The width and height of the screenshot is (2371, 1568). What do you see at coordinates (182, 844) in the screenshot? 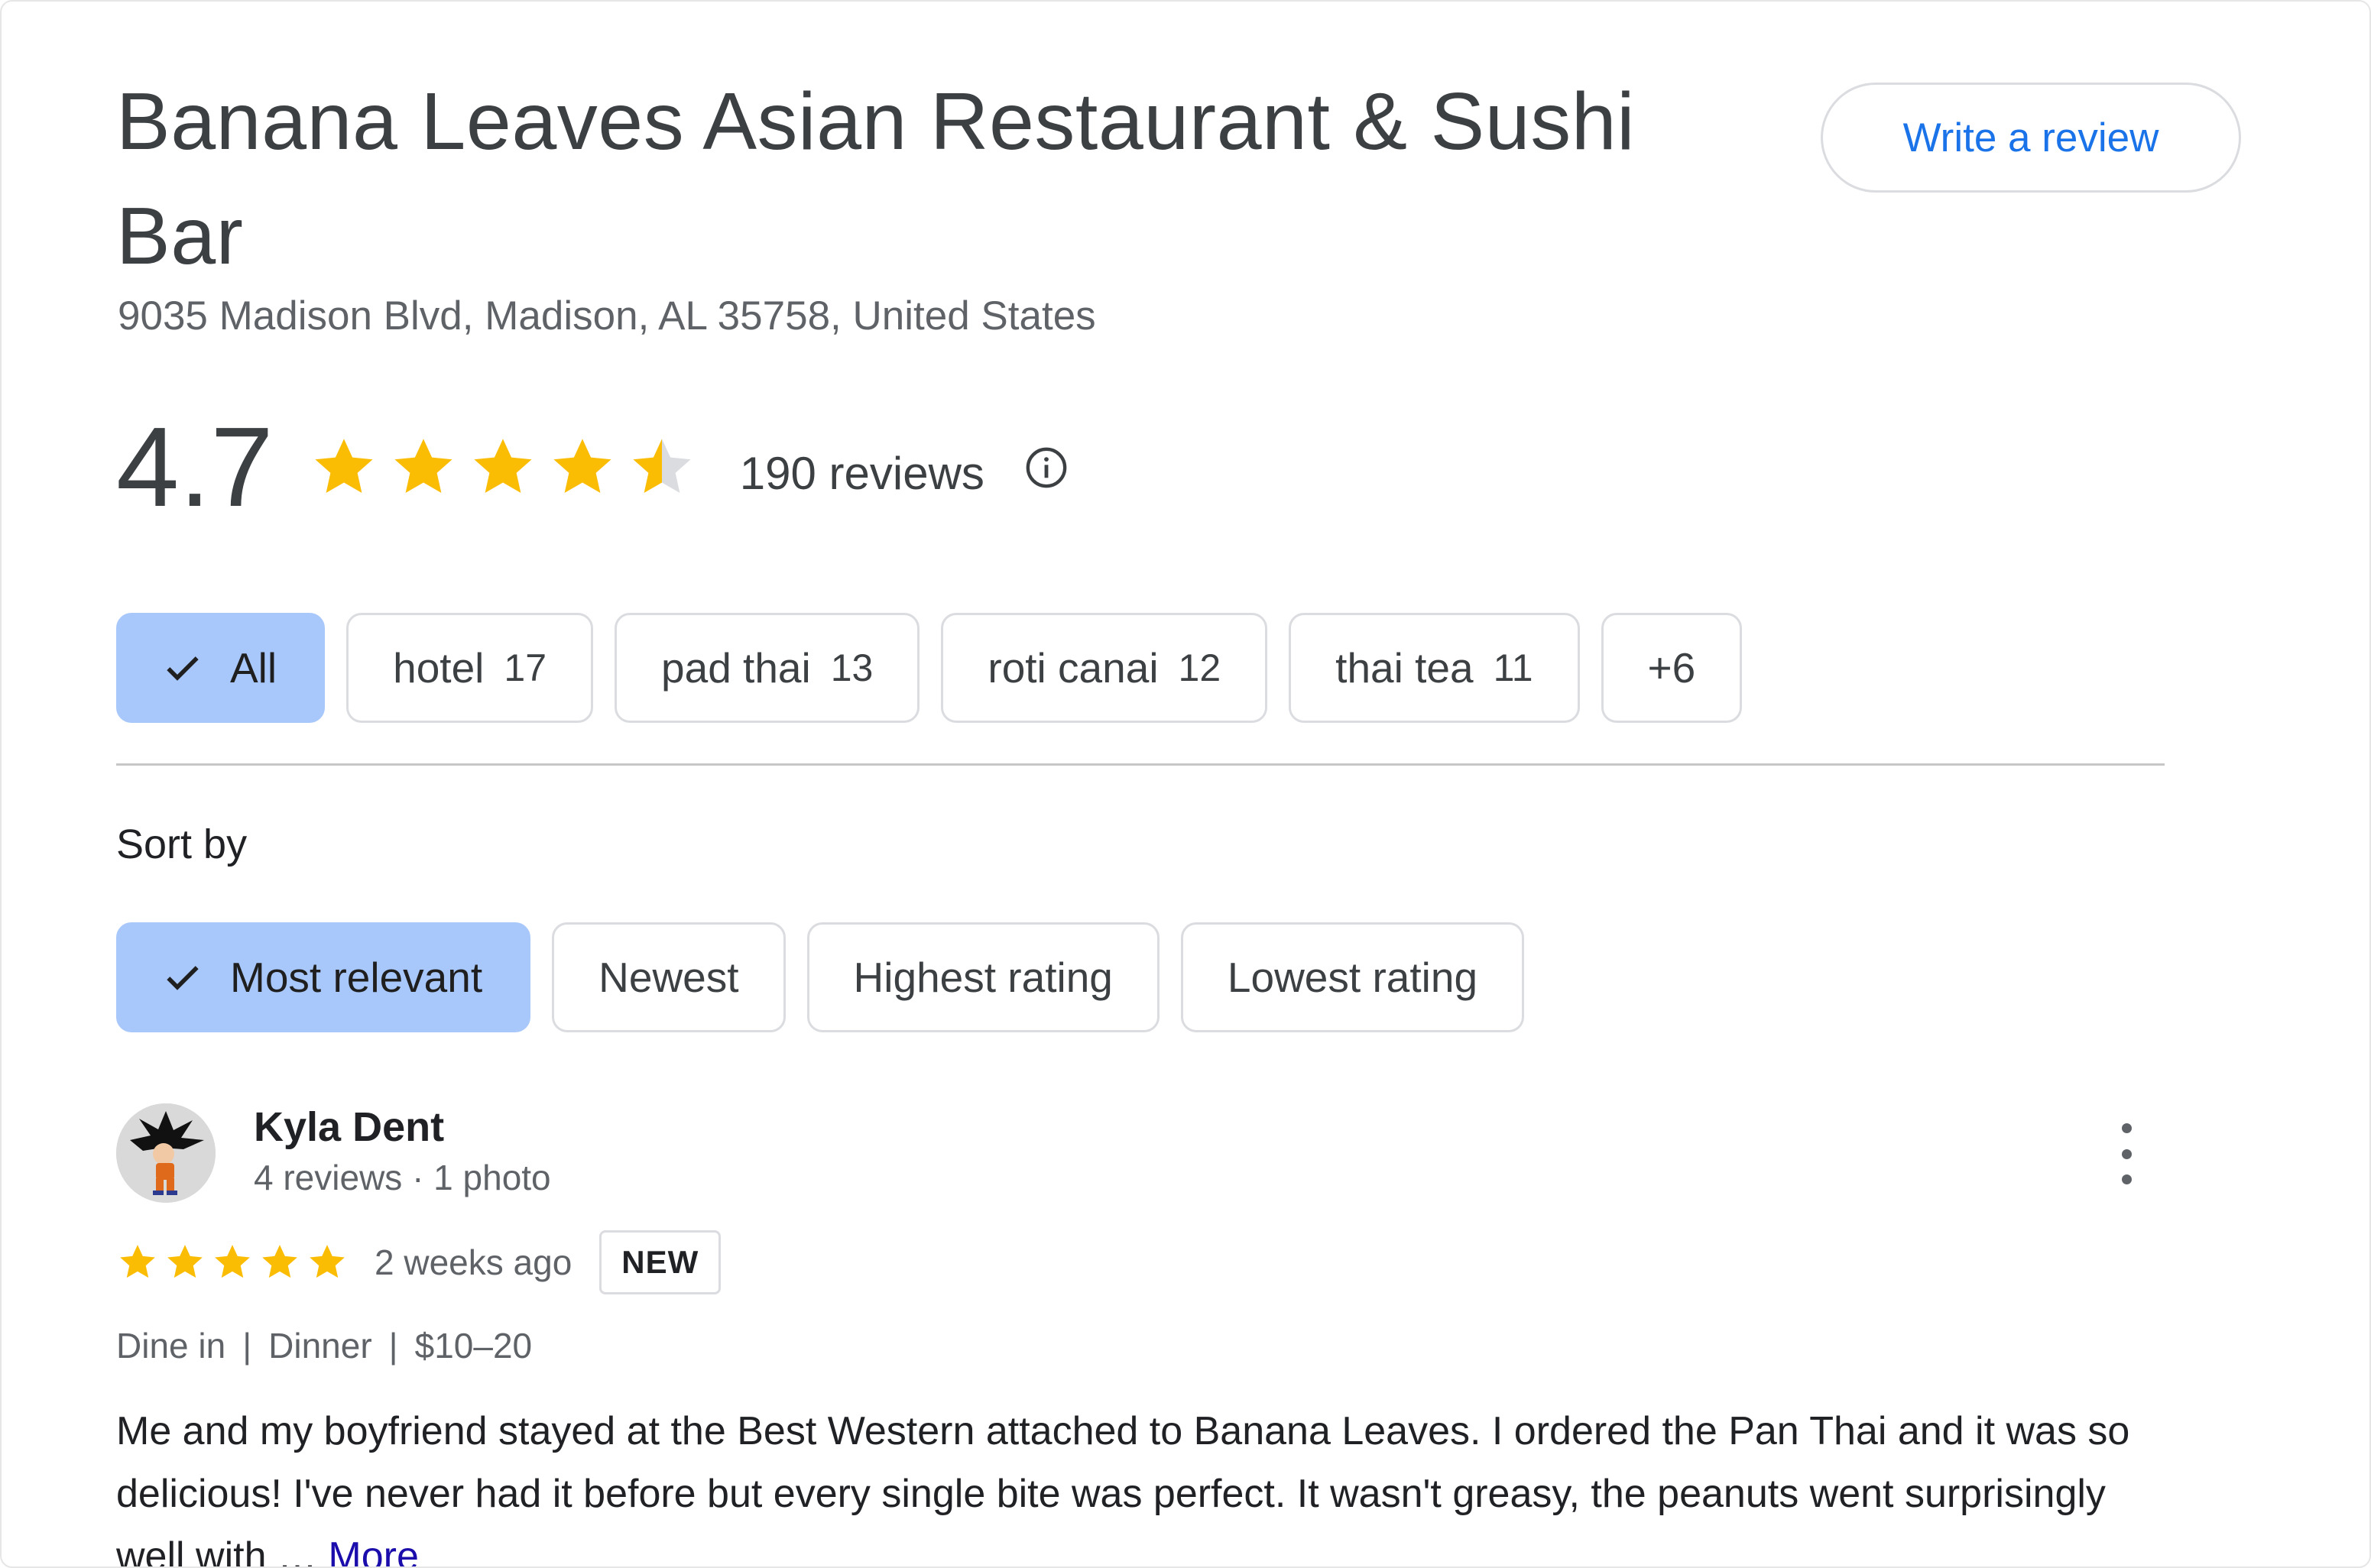
I see `sort-by-label: Sort by` at bounding box center [182, 844].